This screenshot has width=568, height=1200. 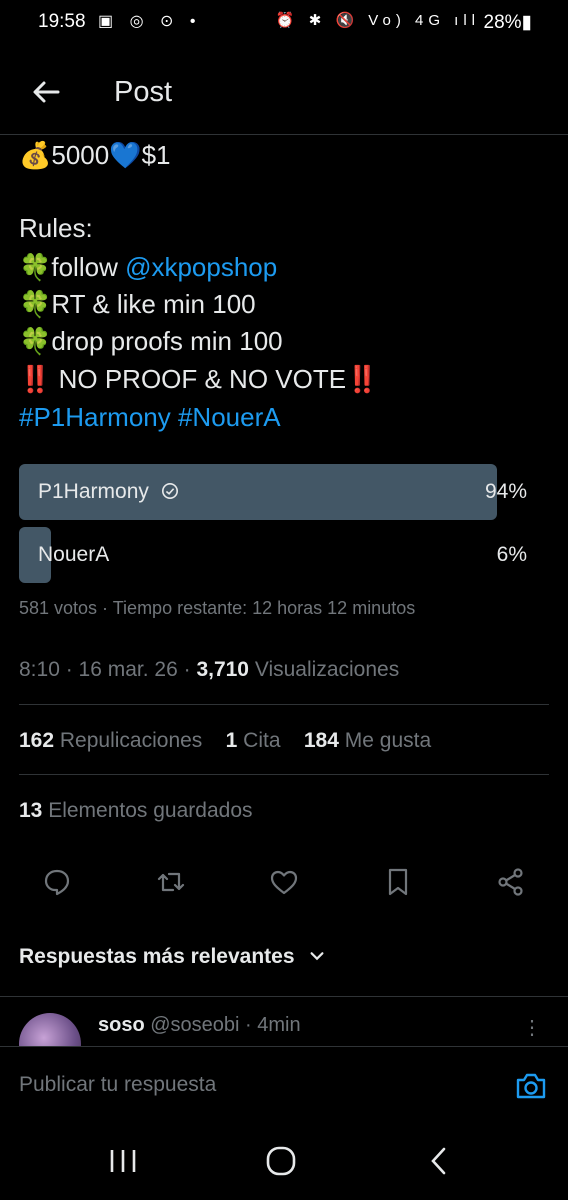 What do you see at coordinates (62, 21) in the screenshot?
I see `status-time: 19:58` at bounding box center [62, 21].